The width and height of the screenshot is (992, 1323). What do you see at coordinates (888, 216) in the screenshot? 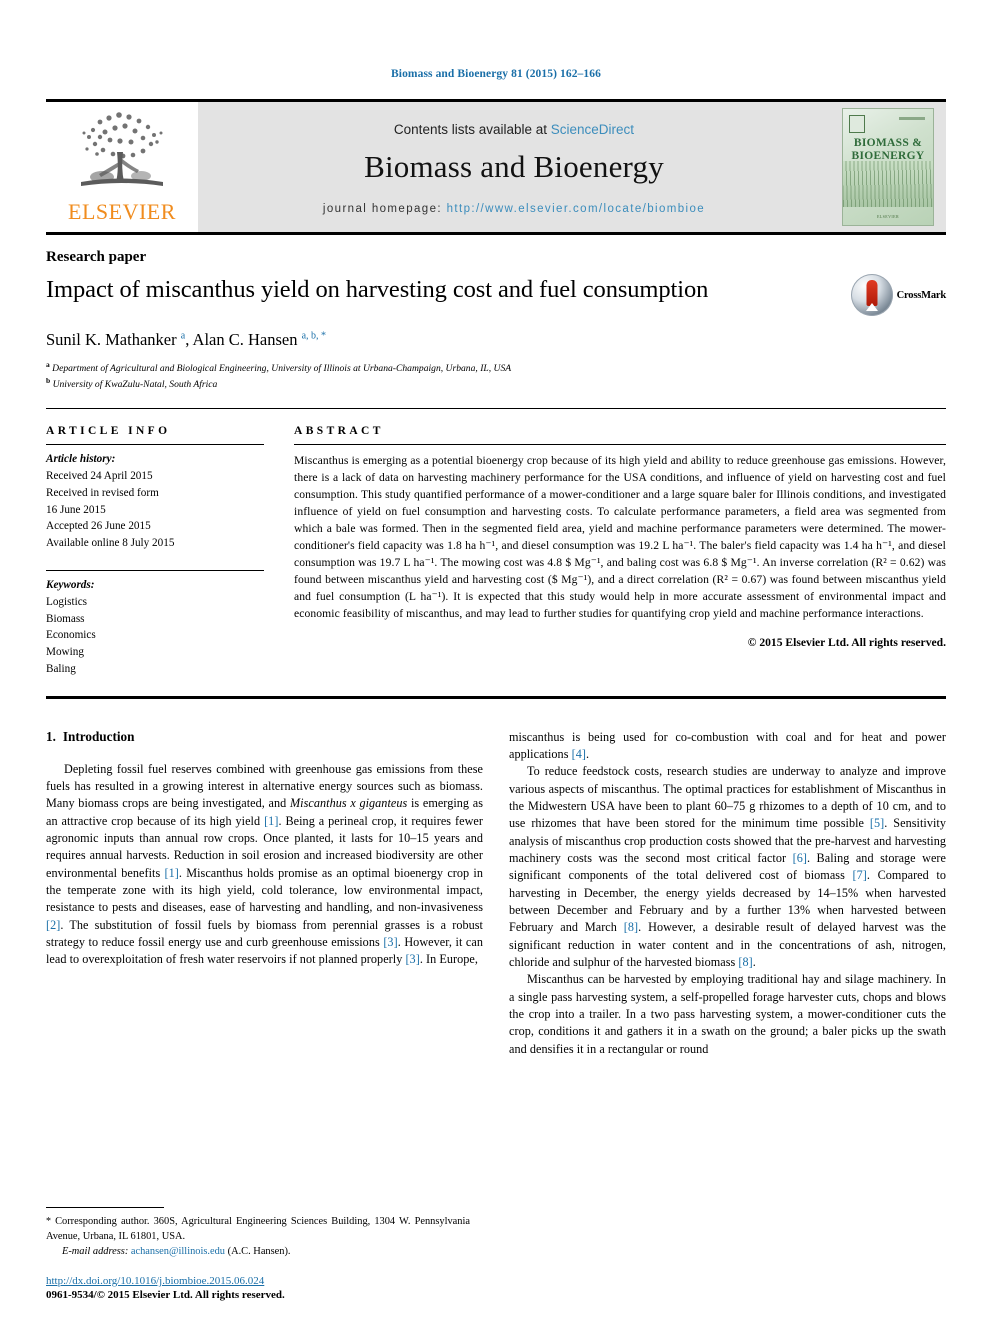
I see `cover-footer: ELSEVIER` at bounding box center [888, 216].